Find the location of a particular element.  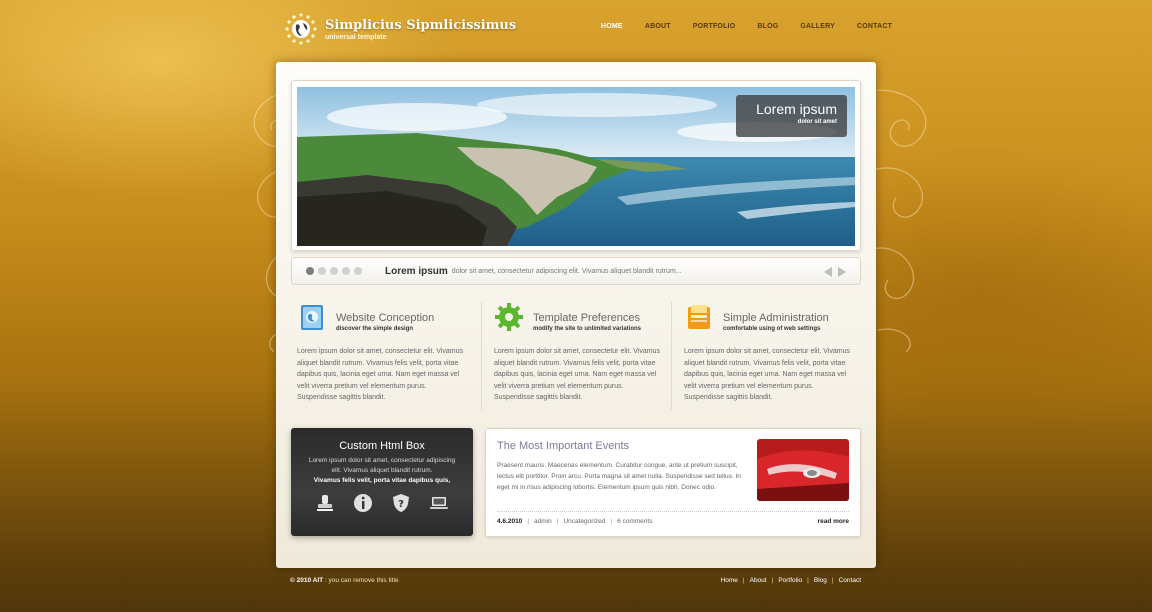

footer-link-home: Home is located at coordinates (729, 580).